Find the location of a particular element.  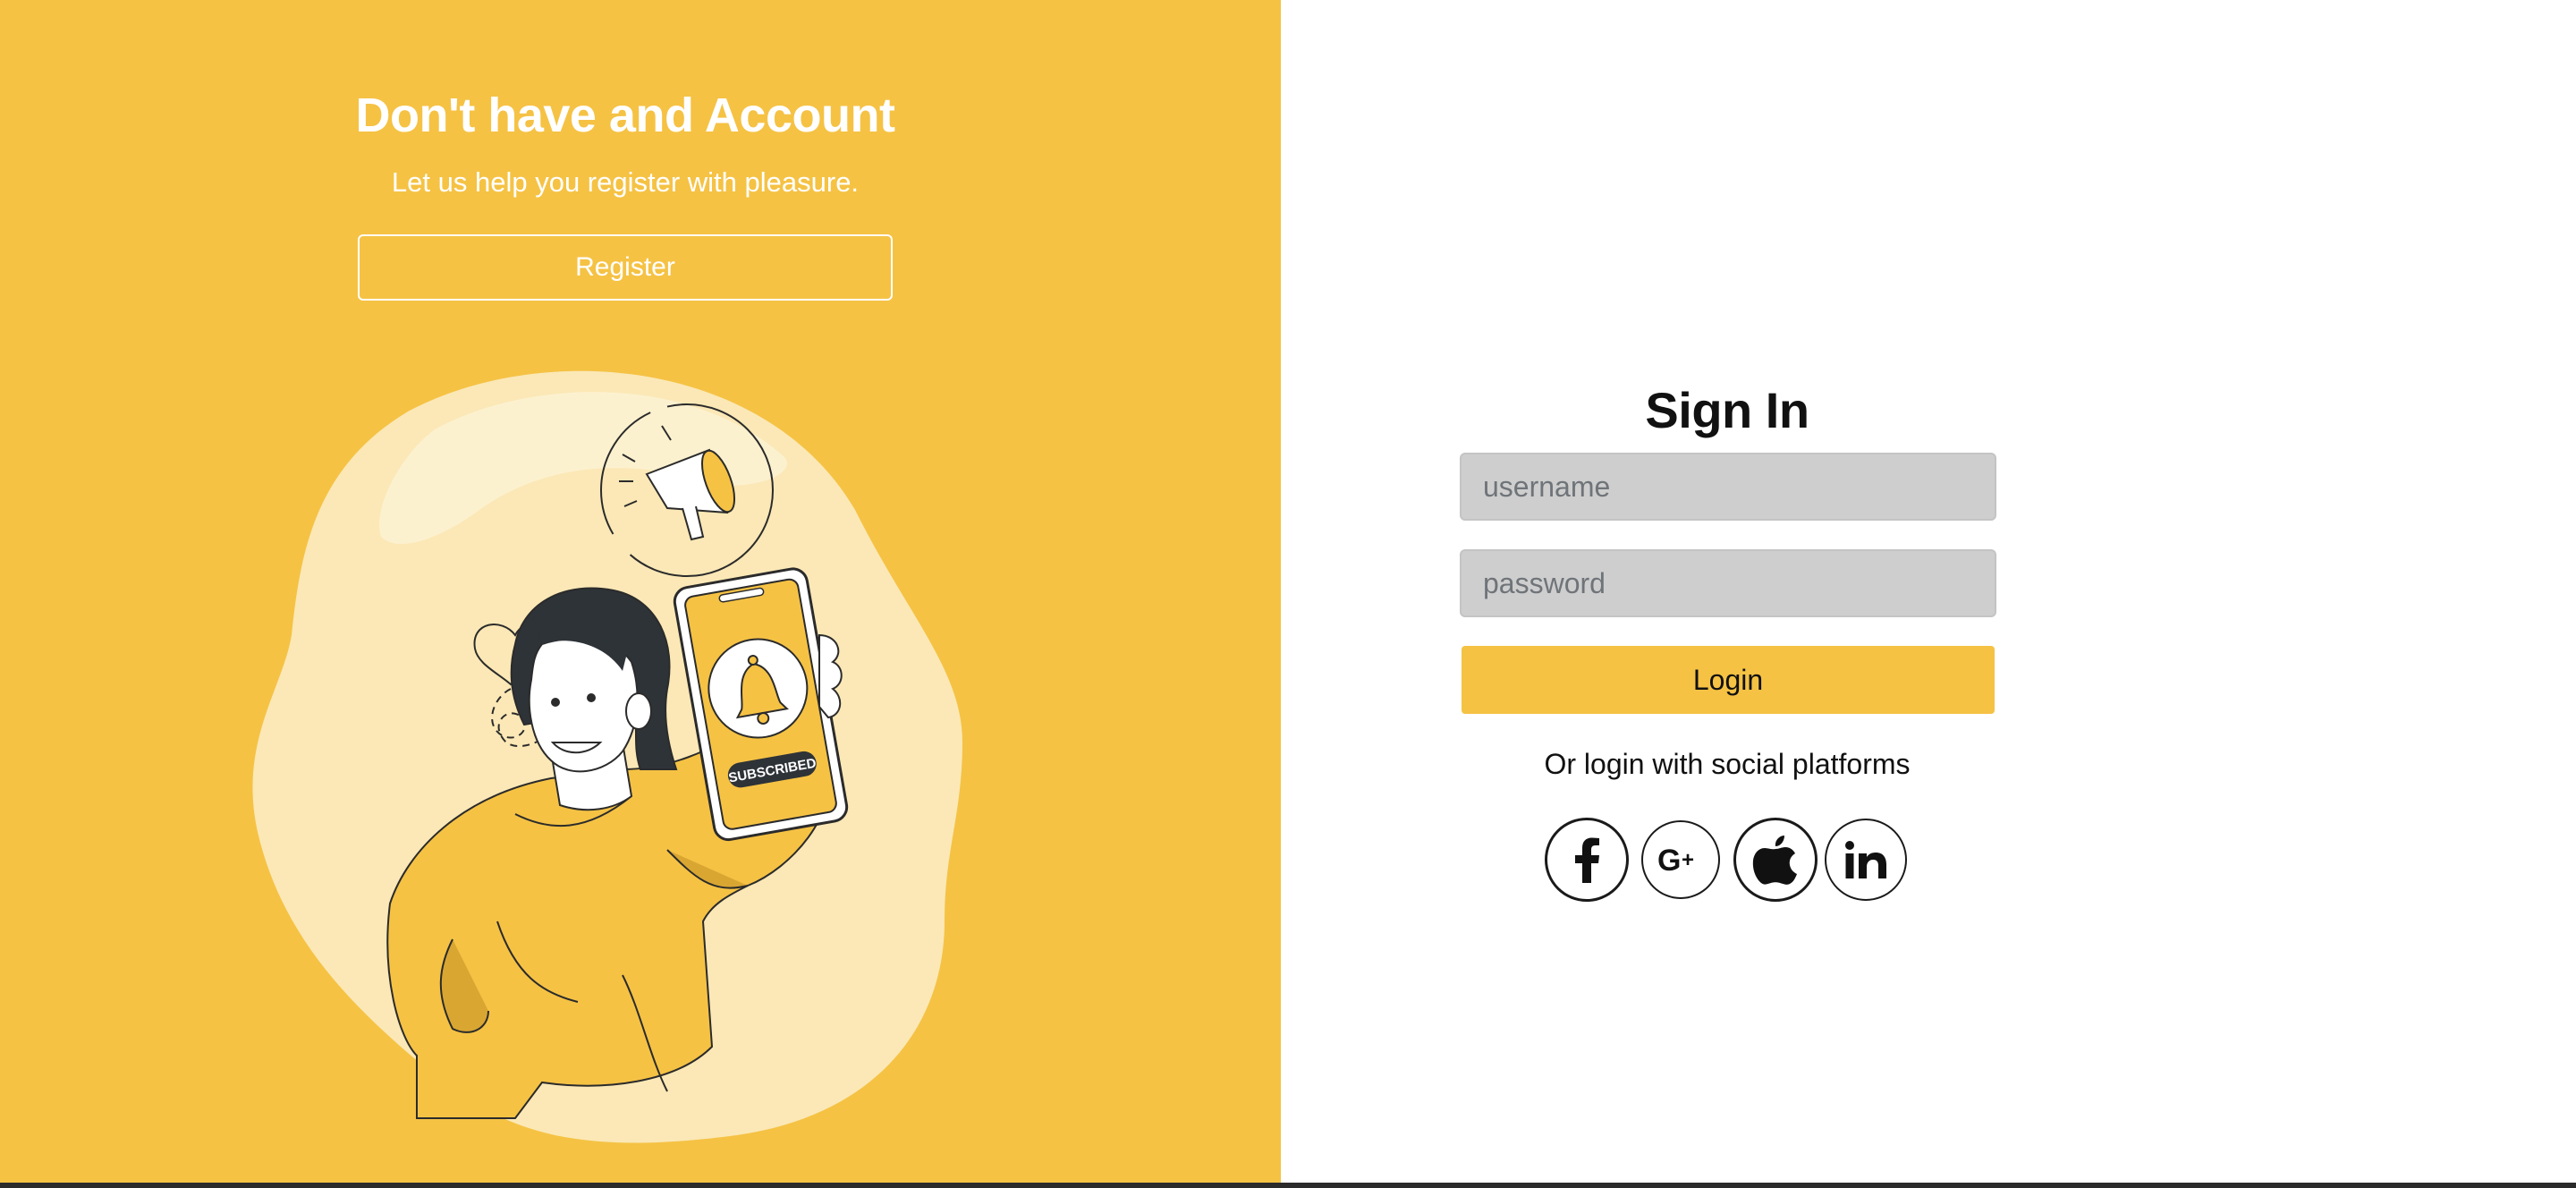

register-button: Register is located at coordinates (625, 268).